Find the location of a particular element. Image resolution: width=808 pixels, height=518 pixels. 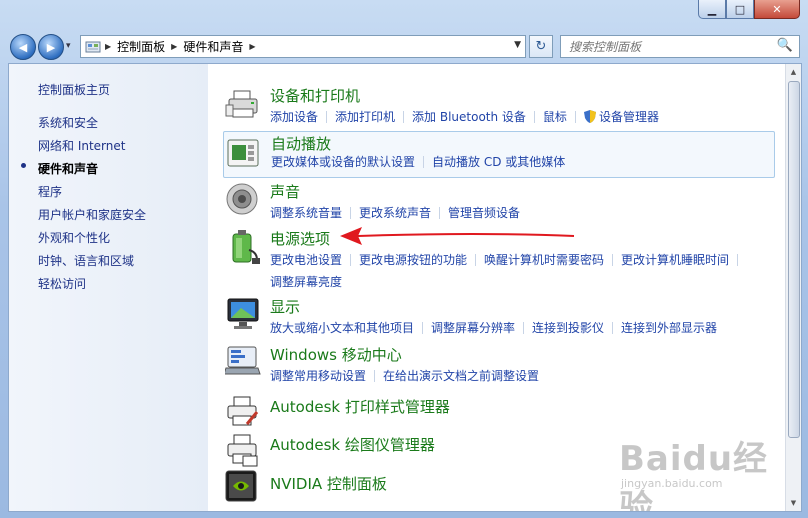

refresh-icon: ↻ is located at coordinates (541, 46).